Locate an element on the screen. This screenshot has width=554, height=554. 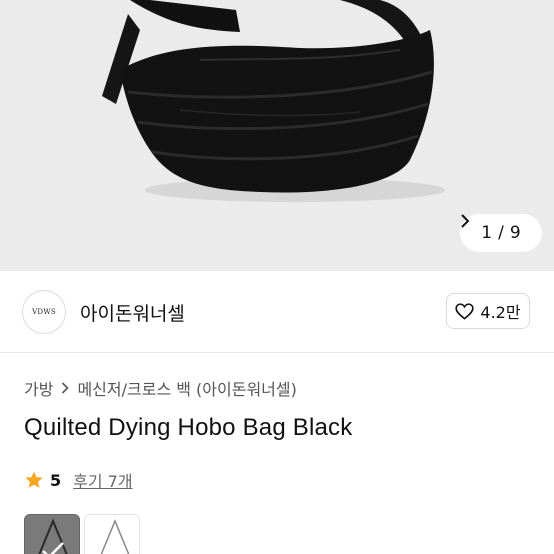
breadcrumb-item-category: 가방 is located at coordinates (38, 388).